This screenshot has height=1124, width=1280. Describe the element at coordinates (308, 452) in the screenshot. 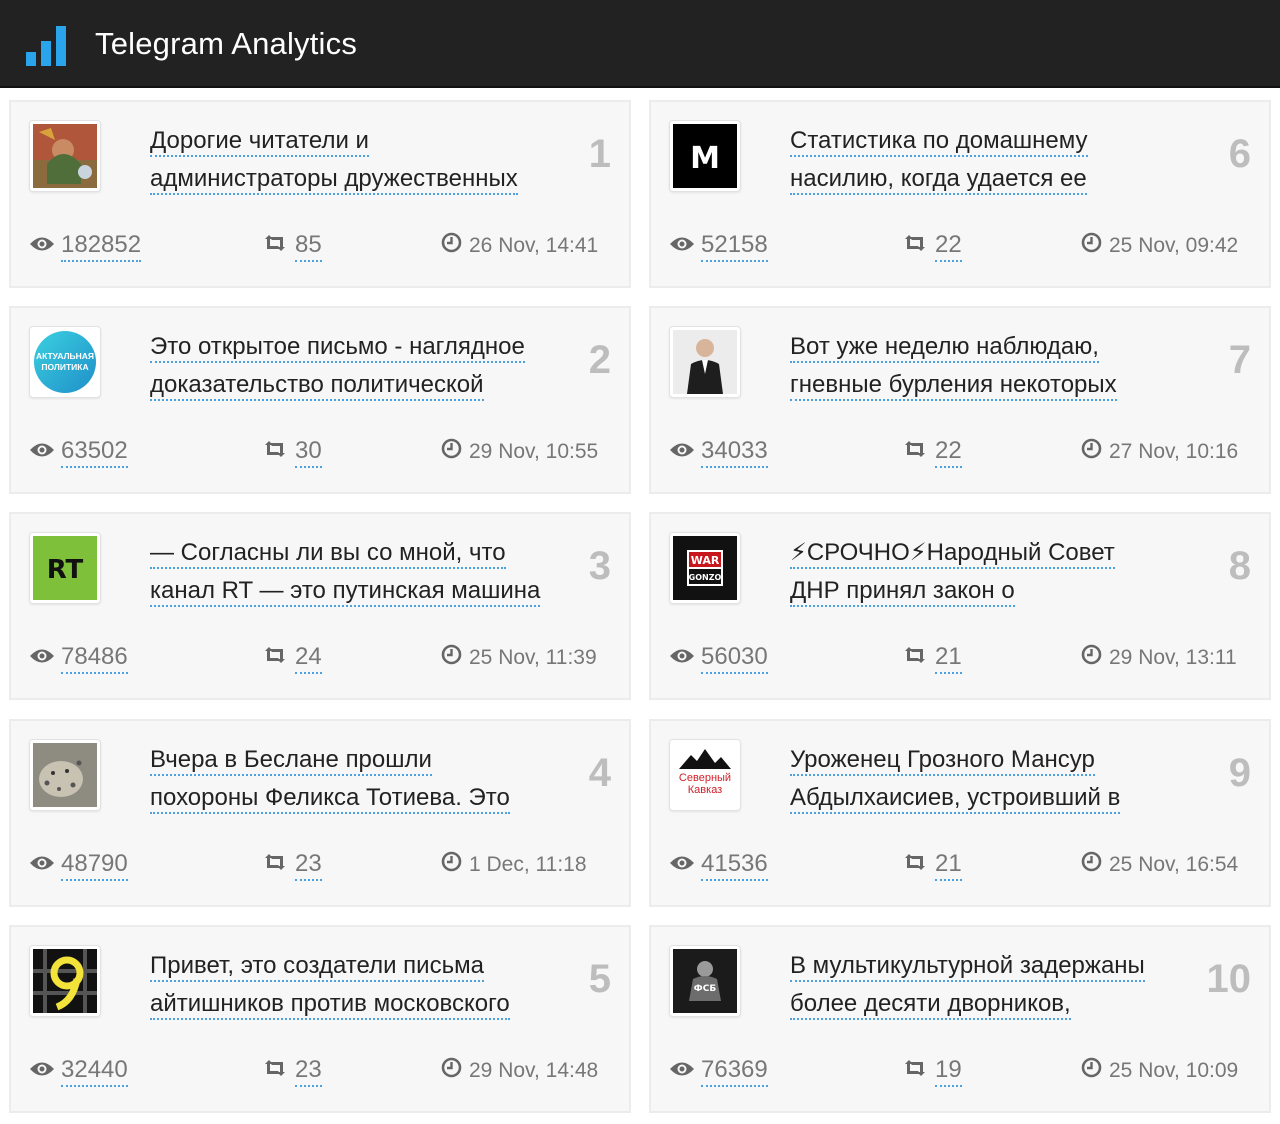

I see `shares-count: 30` at that location.